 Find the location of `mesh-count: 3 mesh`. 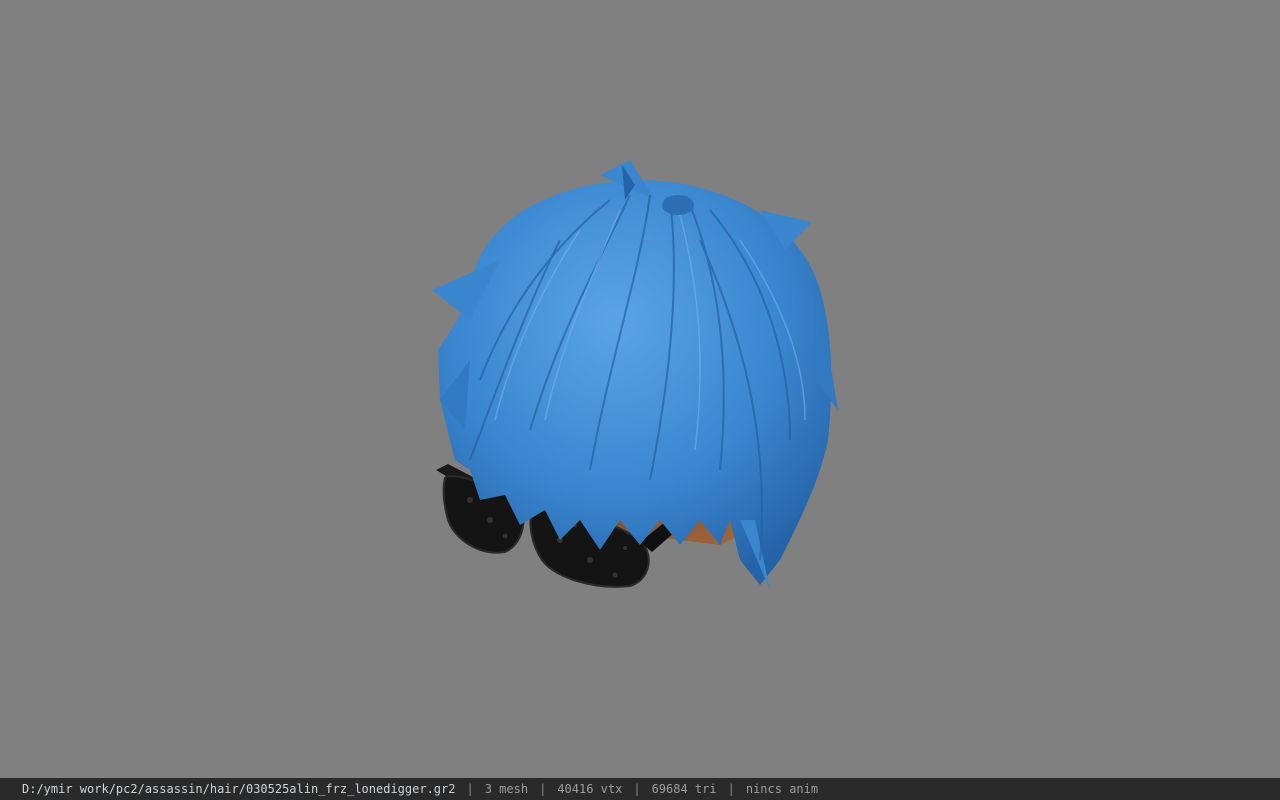

mesh-count: 3 mesh is located at coordinates (506, 789).